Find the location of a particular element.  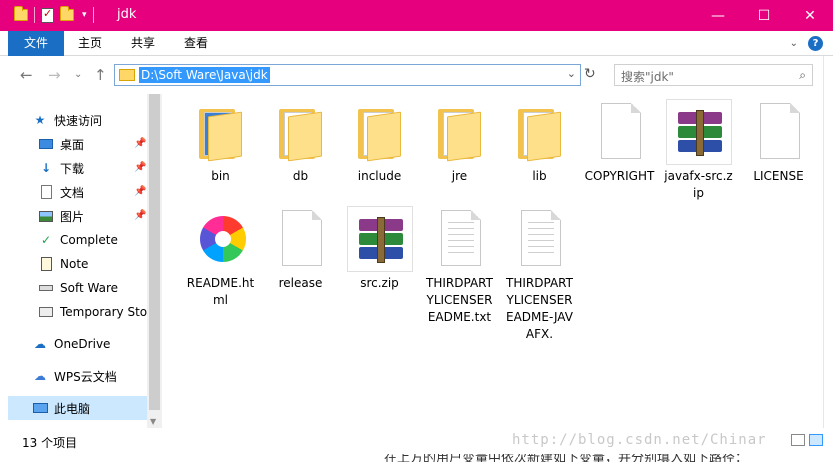

file-name: lib is located at coordinates (539, 176).